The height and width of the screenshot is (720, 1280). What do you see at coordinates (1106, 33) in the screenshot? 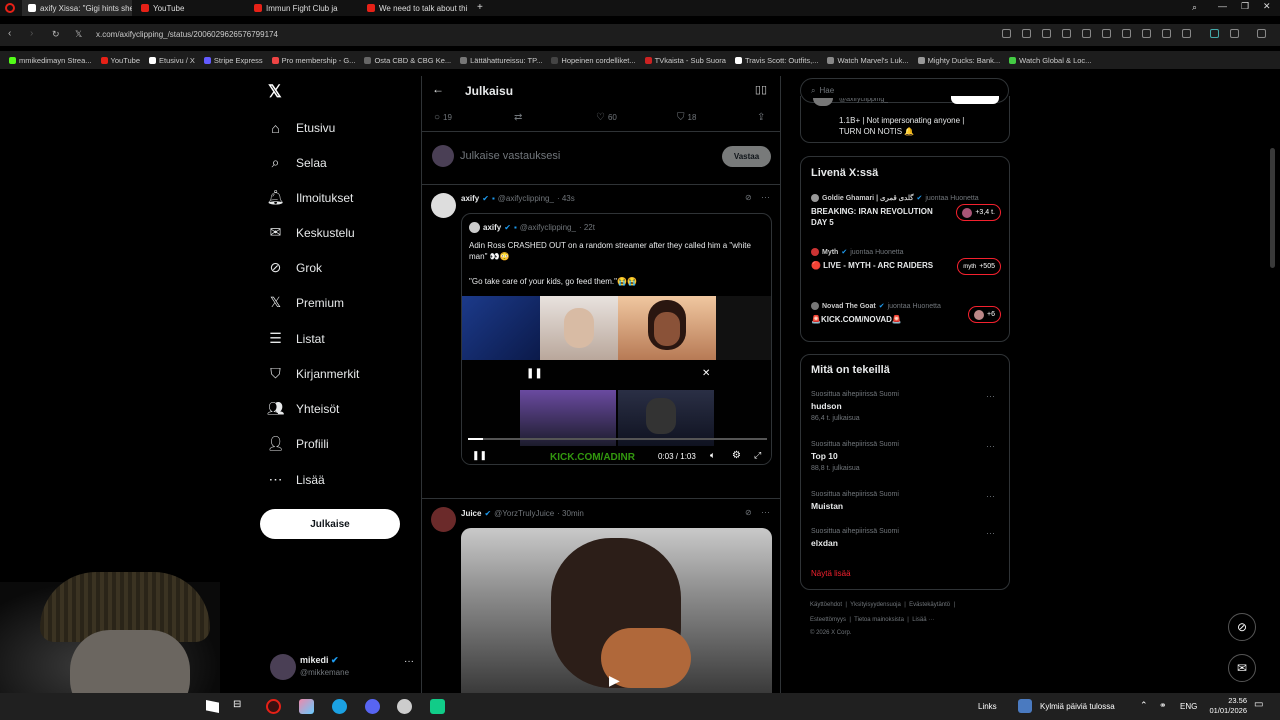
I see `play-icon` at bounding box center [1106, 33].